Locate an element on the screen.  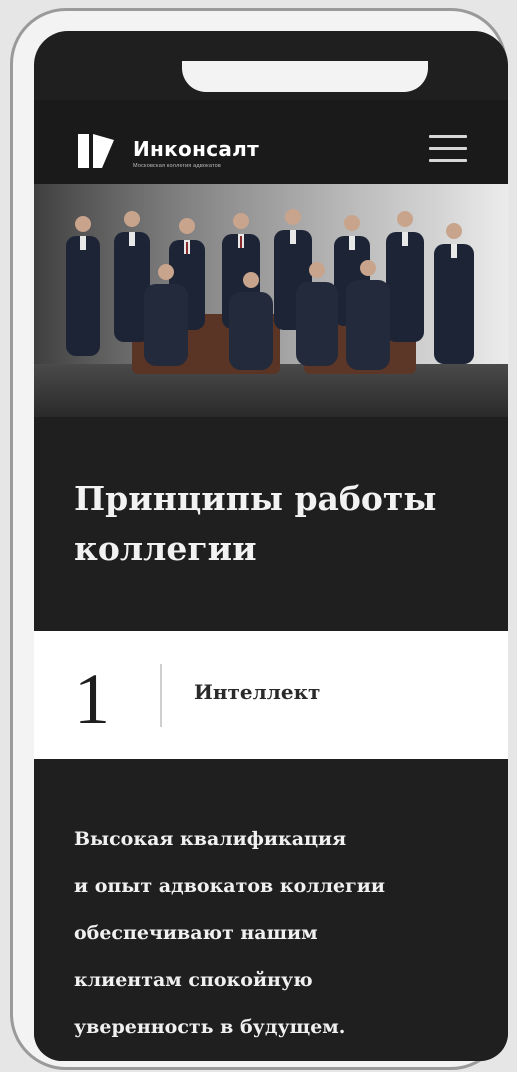
page-title: Принципы работы коллегии is located at coordinates (255, 523).